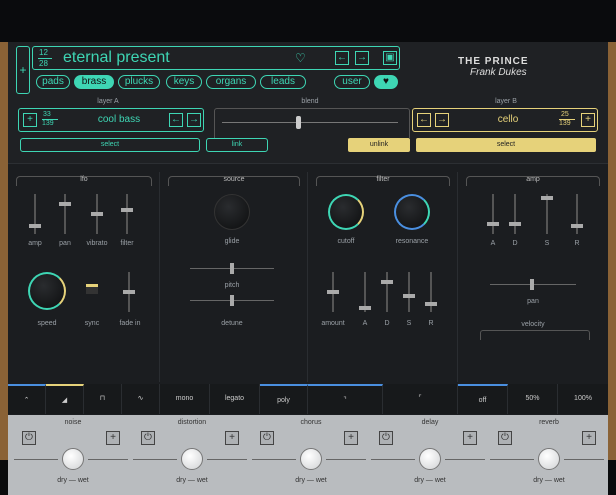  What do you see at coordinates (515, 214) in the screenshot?
I see `amp-D-slider` at bounding box center [515, 214].